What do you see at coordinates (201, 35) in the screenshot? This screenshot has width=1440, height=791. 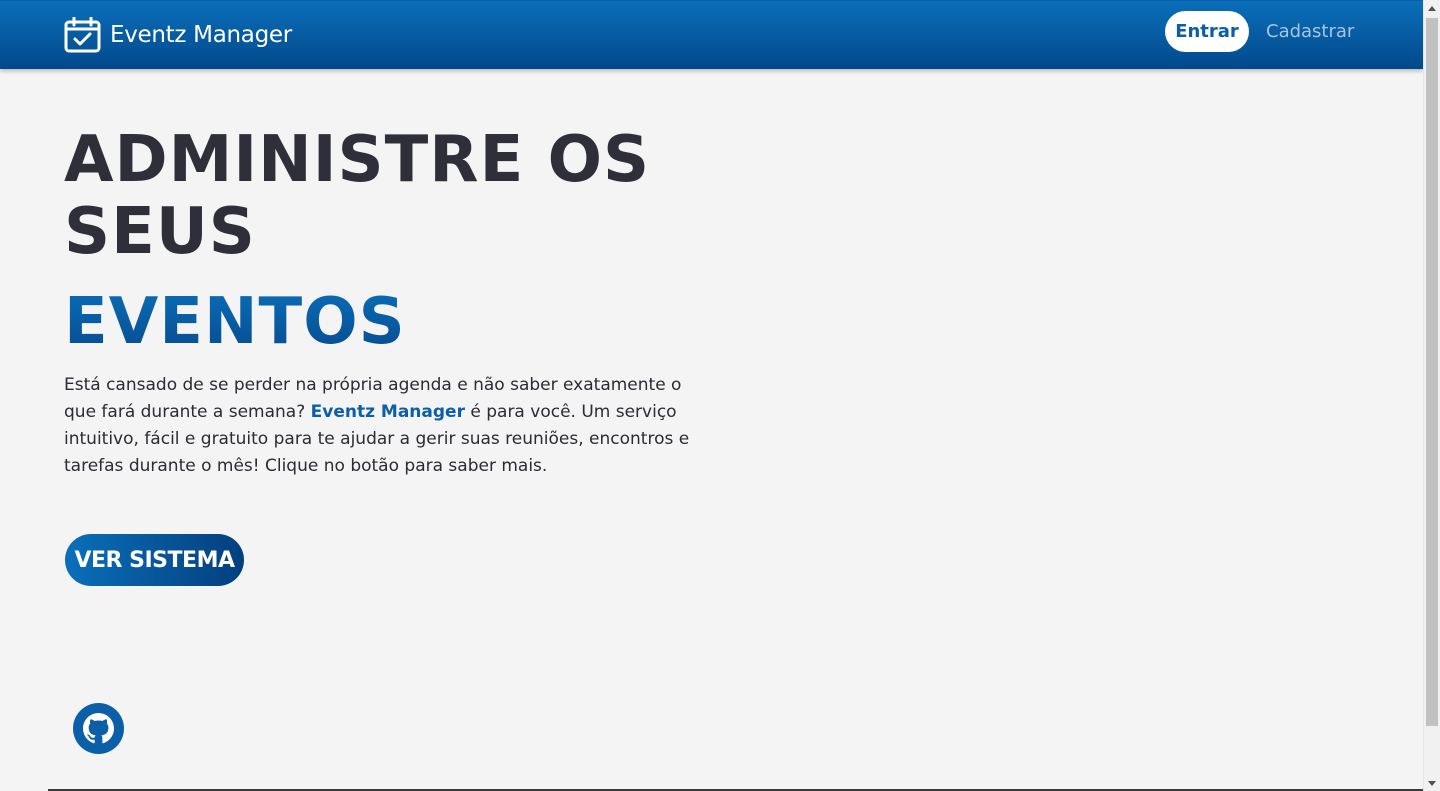 I see `brand-name: Eventz Manager` at bounding box center [201, 35].